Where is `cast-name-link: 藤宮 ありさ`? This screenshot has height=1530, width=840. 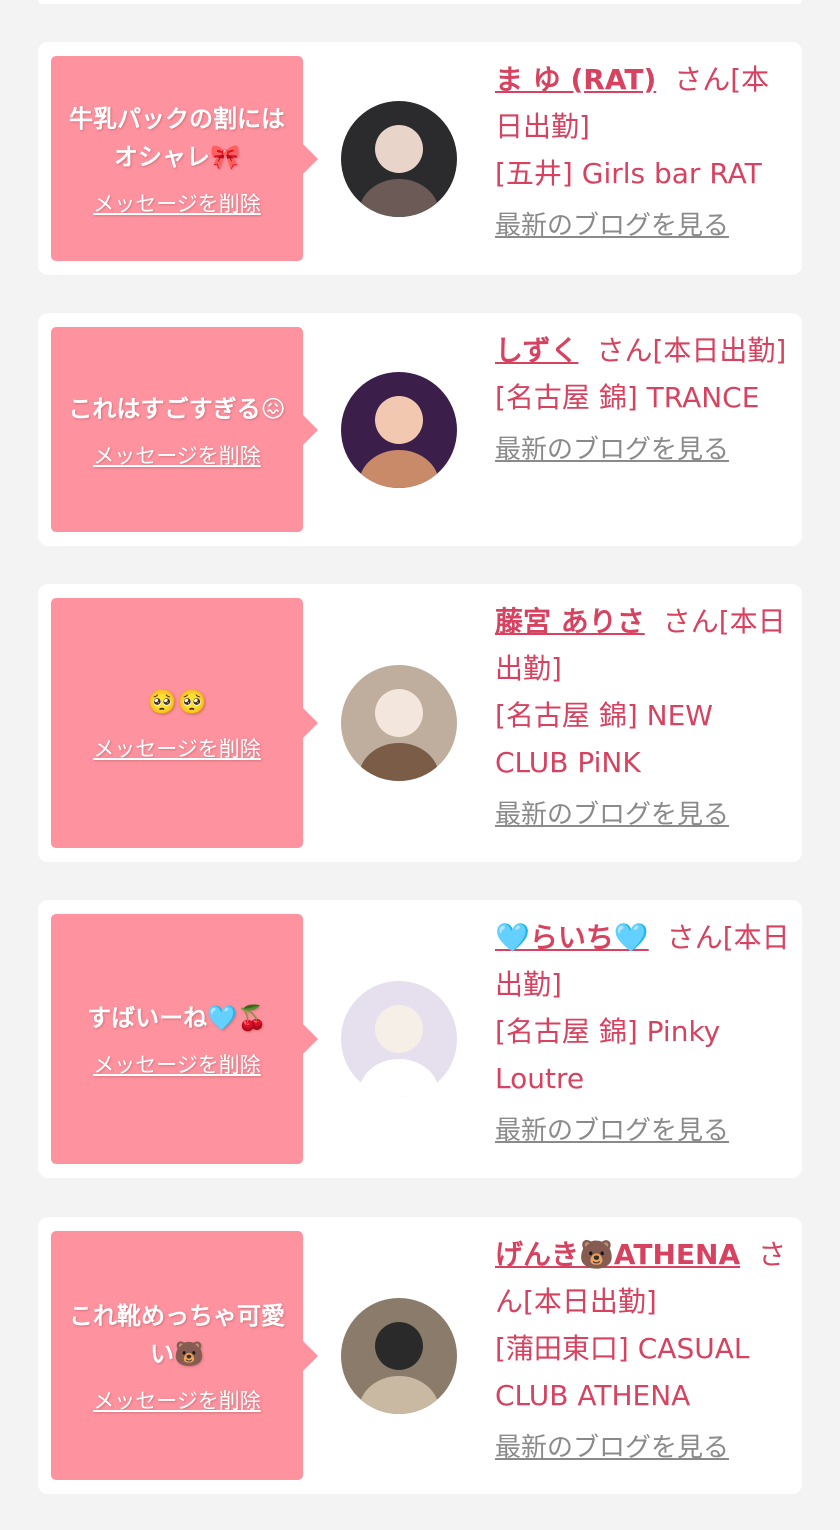
cast-name-link: 藤宮 ありさ is located at coordinates (570, 621).